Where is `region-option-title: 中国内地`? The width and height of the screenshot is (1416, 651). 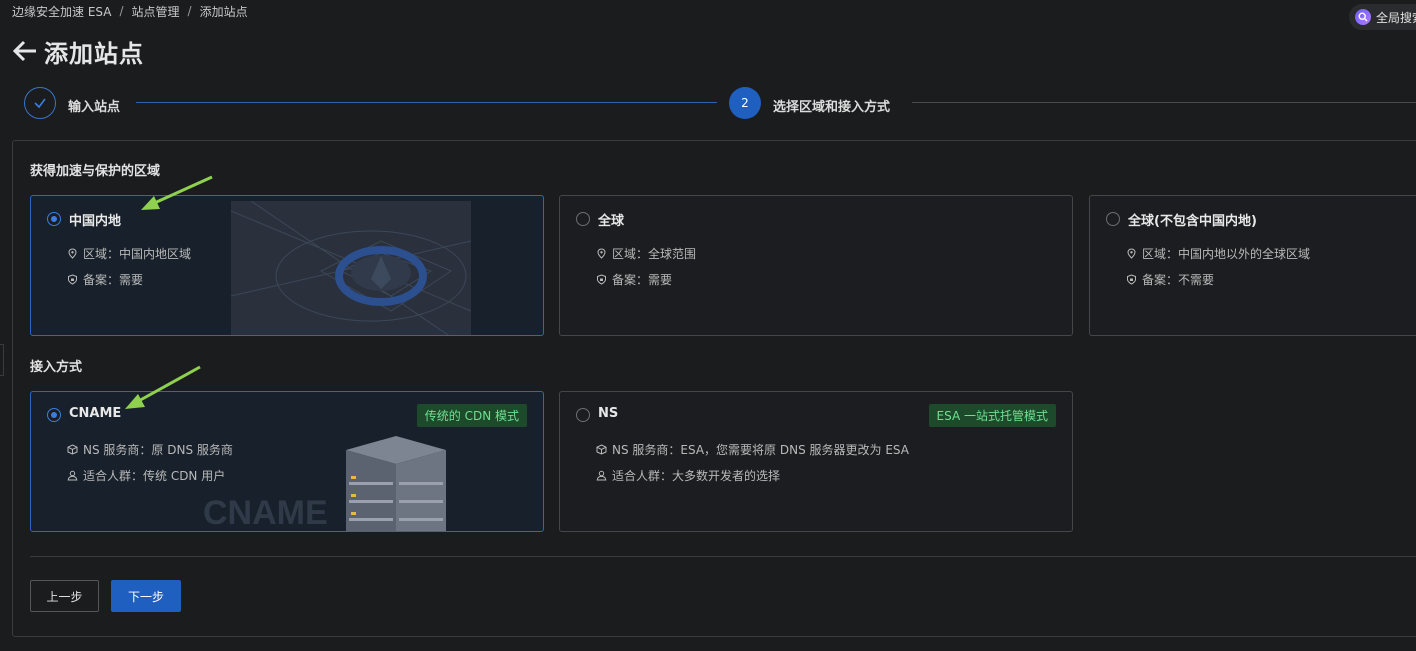 region-option-title: 中国内地 is located at coordinates (95, 221).